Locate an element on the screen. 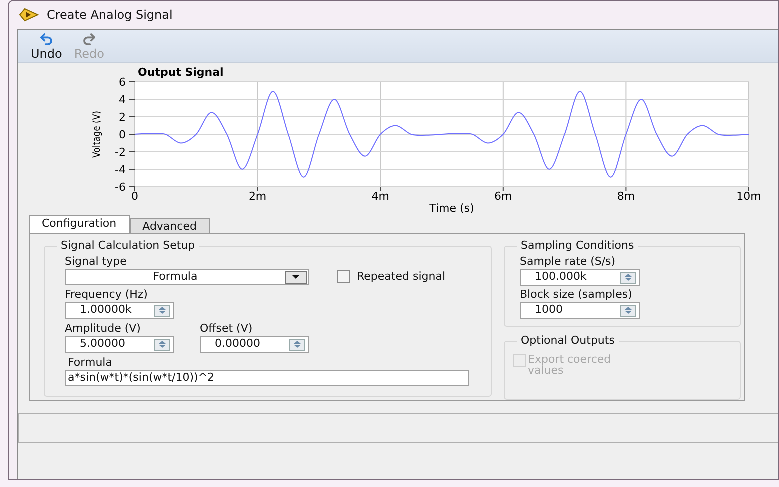  numeric-field: 1000 is located at coordinates (580, 310).